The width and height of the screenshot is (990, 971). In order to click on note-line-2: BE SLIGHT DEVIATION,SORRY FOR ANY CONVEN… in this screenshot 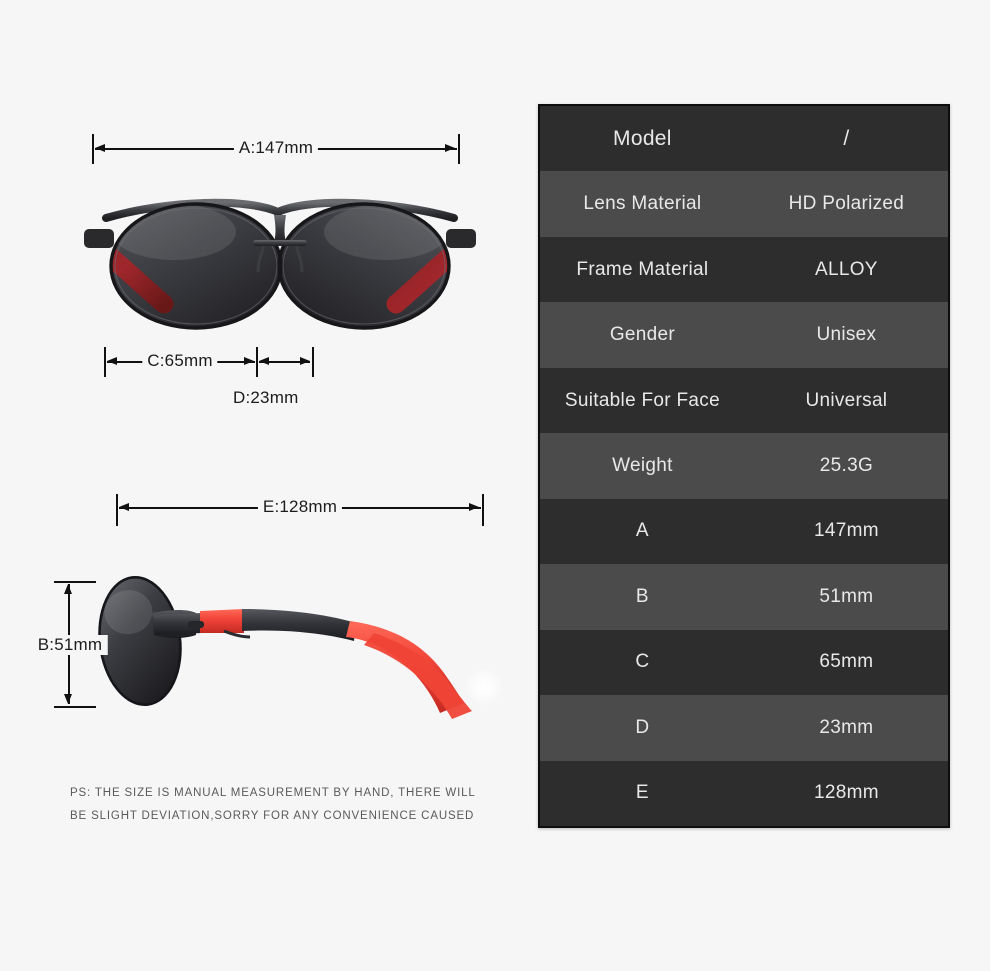, I will do `click(272, 816)`.